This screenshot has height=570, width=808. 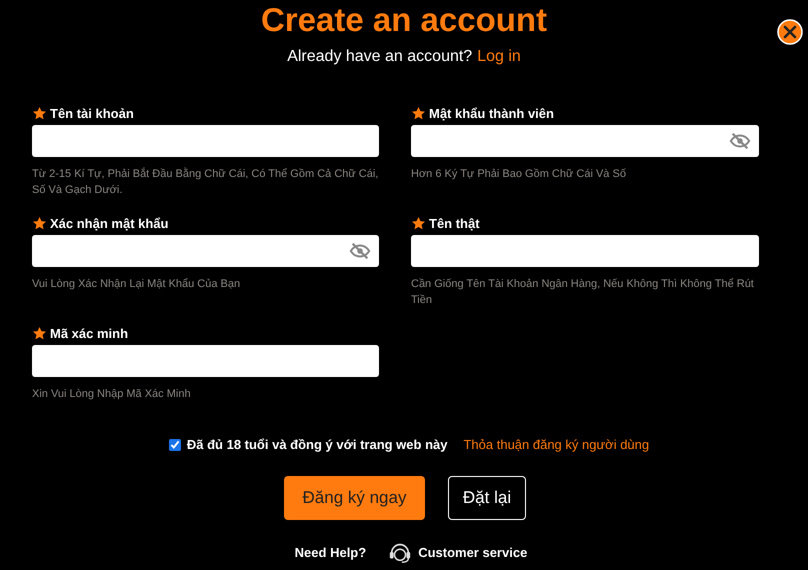 What do you see at coordinates (473, 552) in the screenshot?
I see `customer-service-link: Customer service` at bounding box center [473, 552].